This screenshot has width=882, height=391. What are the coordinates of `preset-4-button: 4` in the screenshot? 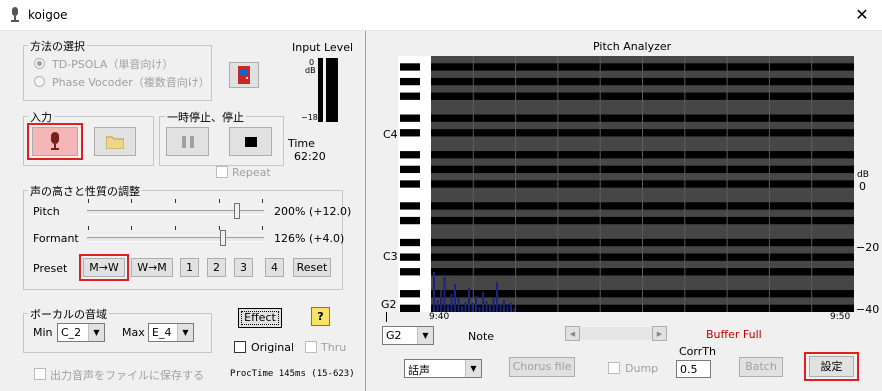 It's located at (274, 267).